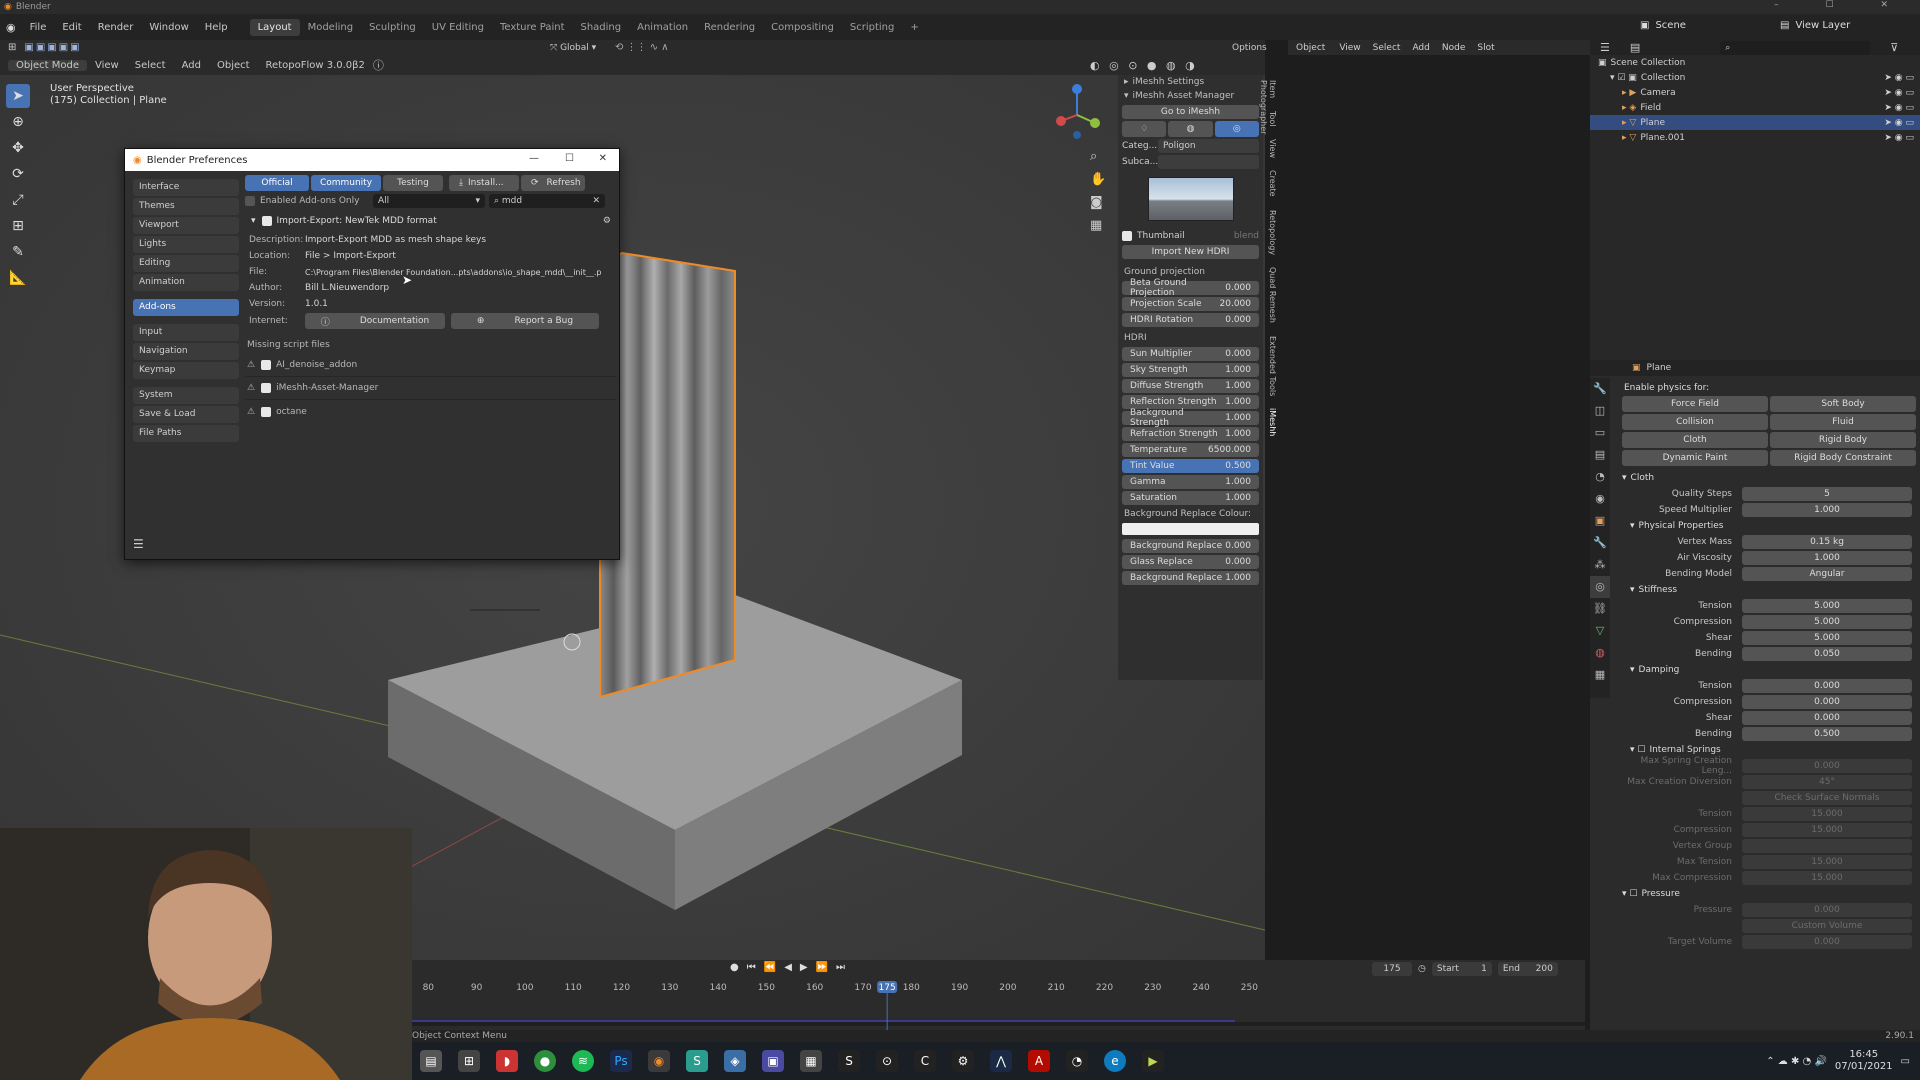 This screenshot has height=1080, width=1920. Describe the element at coordinates (1827, 878) in the screenshot. I see `property-field: 15.000` at that location.